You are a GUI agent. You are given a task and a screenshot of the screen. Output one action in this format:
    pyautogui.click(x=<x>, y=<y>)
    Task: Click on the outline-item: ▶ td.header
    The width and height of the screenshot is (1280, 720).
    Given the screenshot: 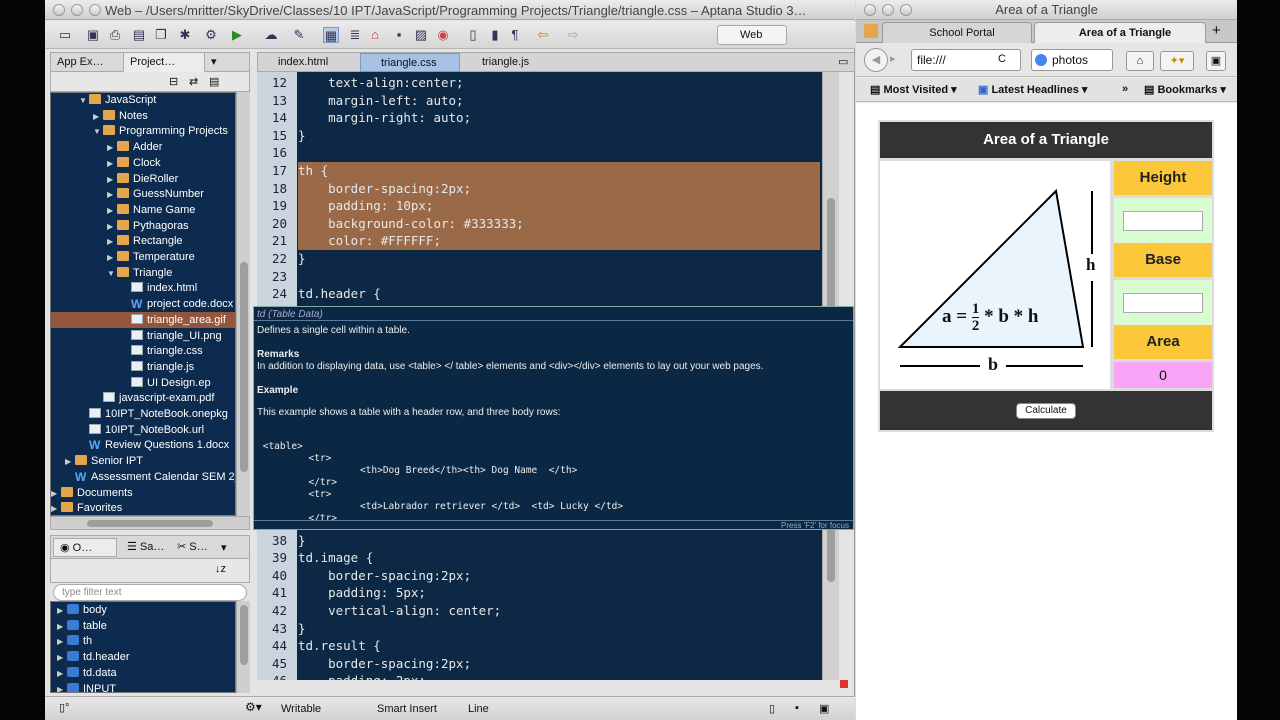 What is the action you would take?
    pyautogui.click(x=143, y=657)
    